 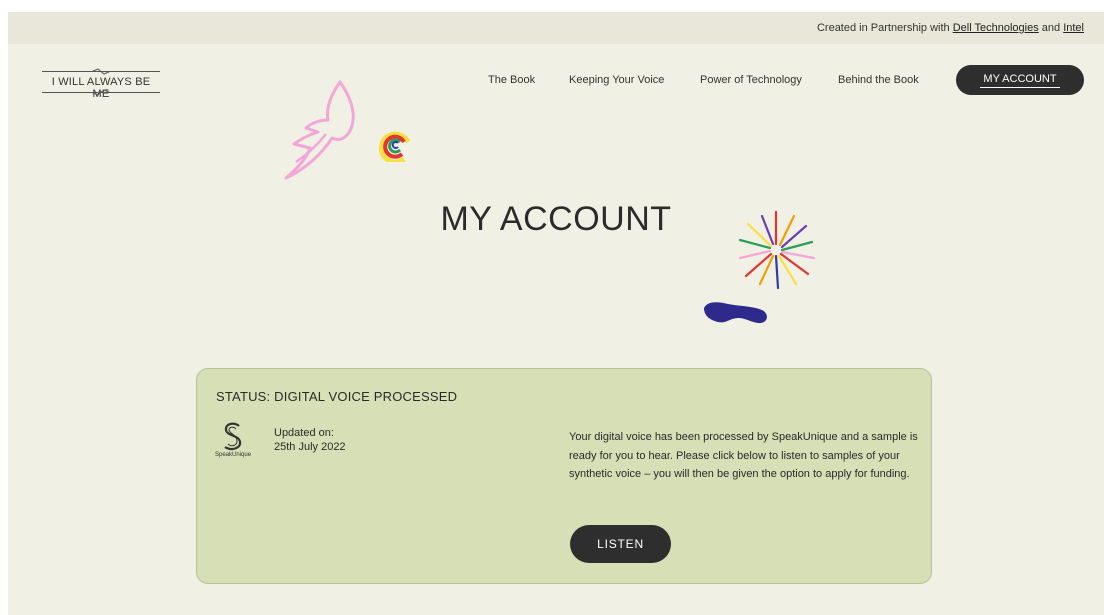 I want to click on bird-icon, so click(x=319, y=130).